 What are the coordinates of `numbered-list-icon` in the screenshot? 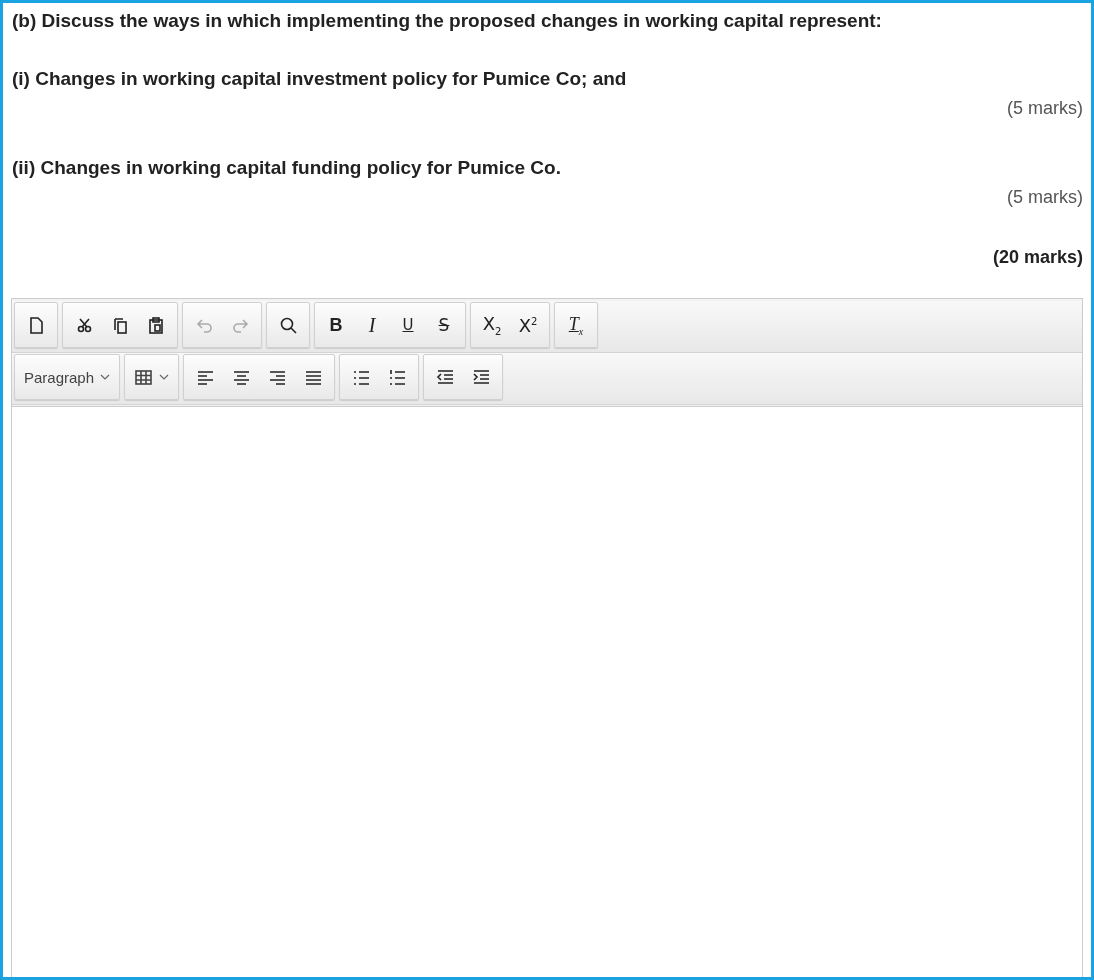 It's located at (397, 377).